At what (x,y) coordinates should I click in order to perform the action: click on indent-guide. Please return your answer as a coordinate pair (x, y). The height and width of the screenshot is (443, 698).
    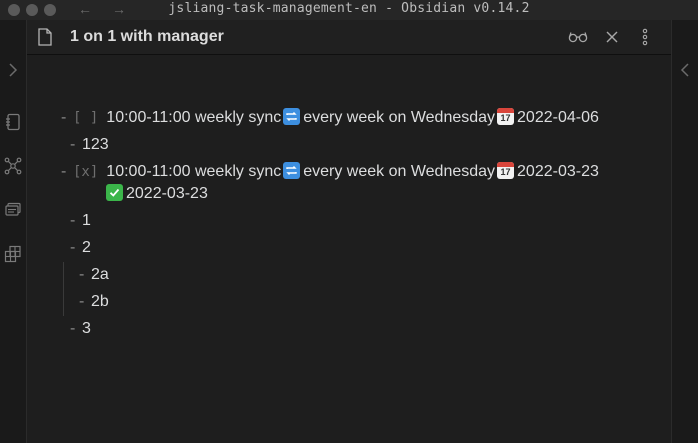
    Looking at the image, I should click on (63, 289).